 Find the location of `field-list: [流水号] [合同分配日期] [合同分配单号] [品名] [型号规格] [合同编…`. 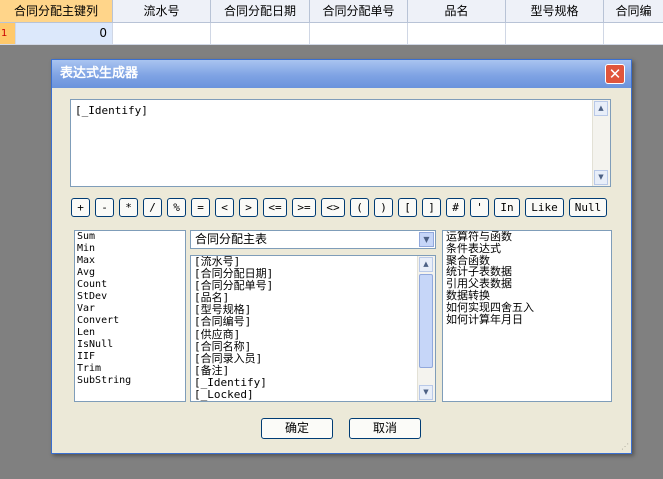

field-list: [流水号] [合同分配日期] [合同分配单号] [品名] [型号规格] [合同编… is located at coordinates (313, 328).